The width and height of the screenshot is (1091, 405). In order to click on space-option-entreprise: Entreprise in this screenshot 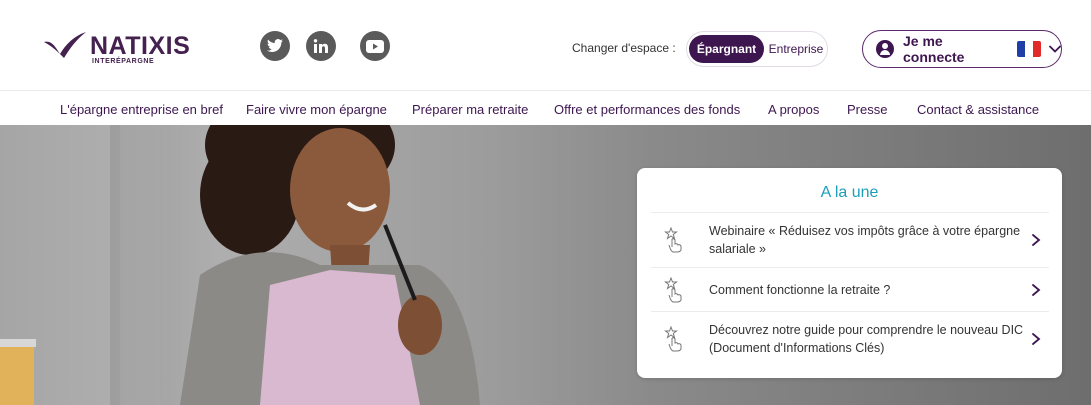, I will do `click(796, 49)`.